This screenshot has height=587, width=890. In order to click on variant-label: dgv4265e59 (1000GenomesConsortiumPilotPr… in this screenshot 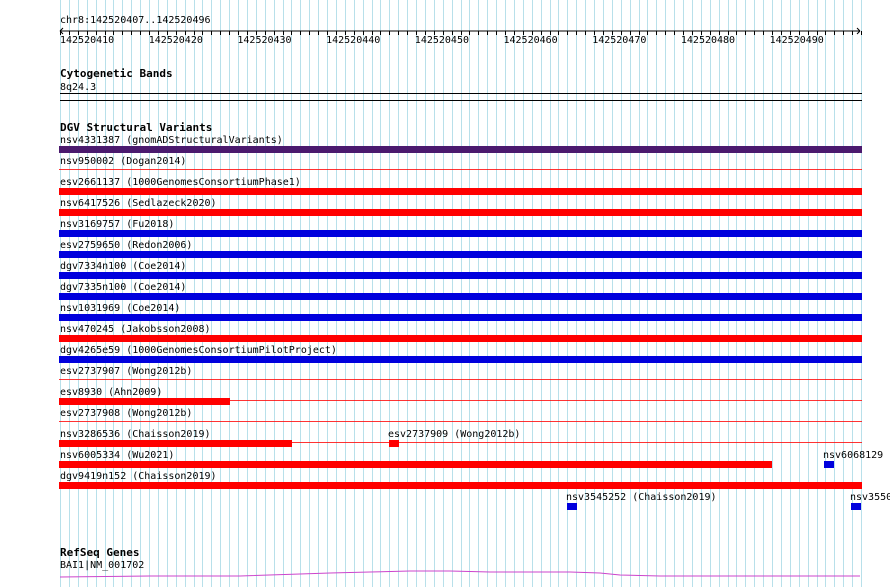, I will do `click(198, 350)`.